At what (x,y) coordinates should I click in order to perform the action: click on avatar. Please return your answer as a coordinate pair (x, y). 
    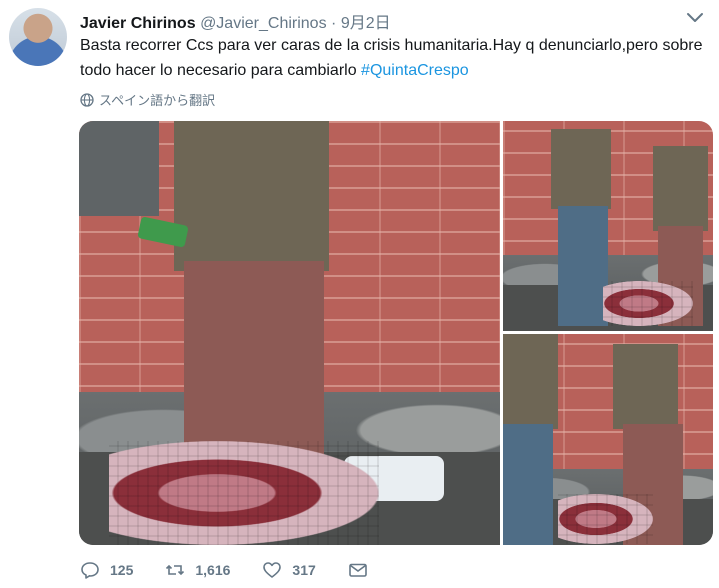
    Looking at the image, I should click on (38, 37).